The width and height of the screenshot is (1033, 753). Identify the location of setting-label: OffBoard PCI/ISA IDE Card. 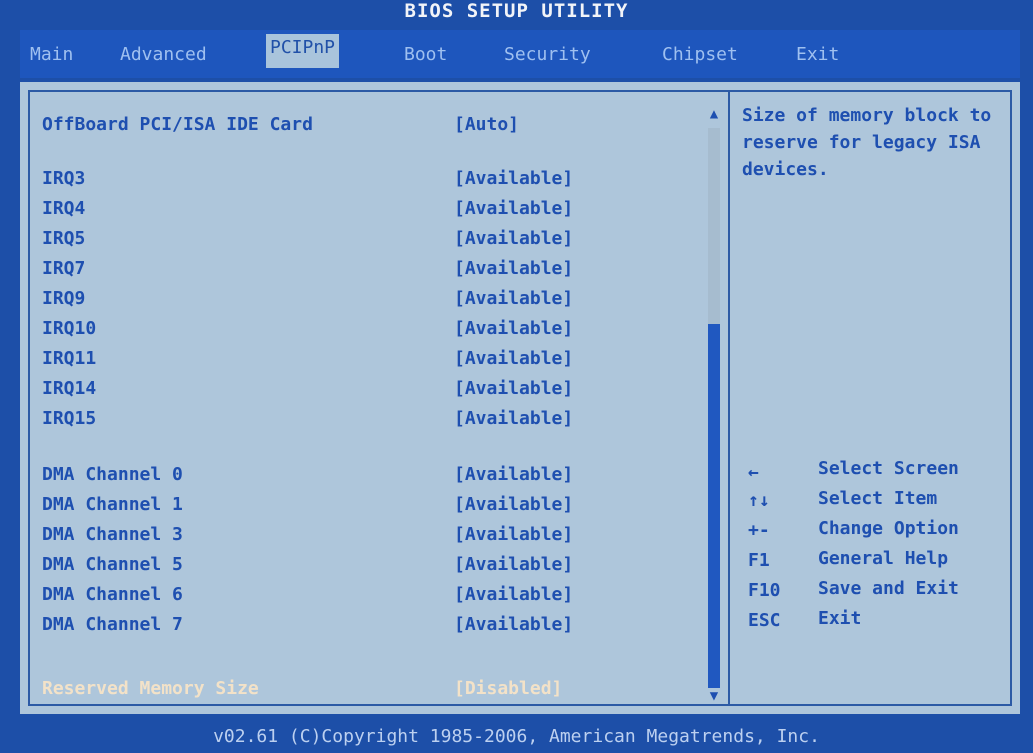
(177, 124).